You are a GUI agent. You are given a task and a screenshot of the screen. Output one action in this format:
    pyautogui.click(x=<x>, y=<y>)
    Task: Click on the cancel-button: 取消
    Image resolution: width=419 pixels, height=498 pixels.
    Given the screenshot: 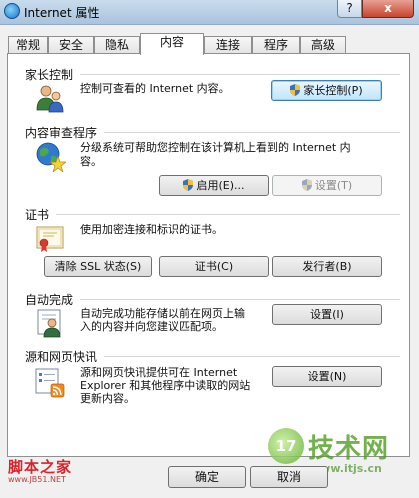 What is the action you would take?
    pyautogui.click(x=289, y=477)
    